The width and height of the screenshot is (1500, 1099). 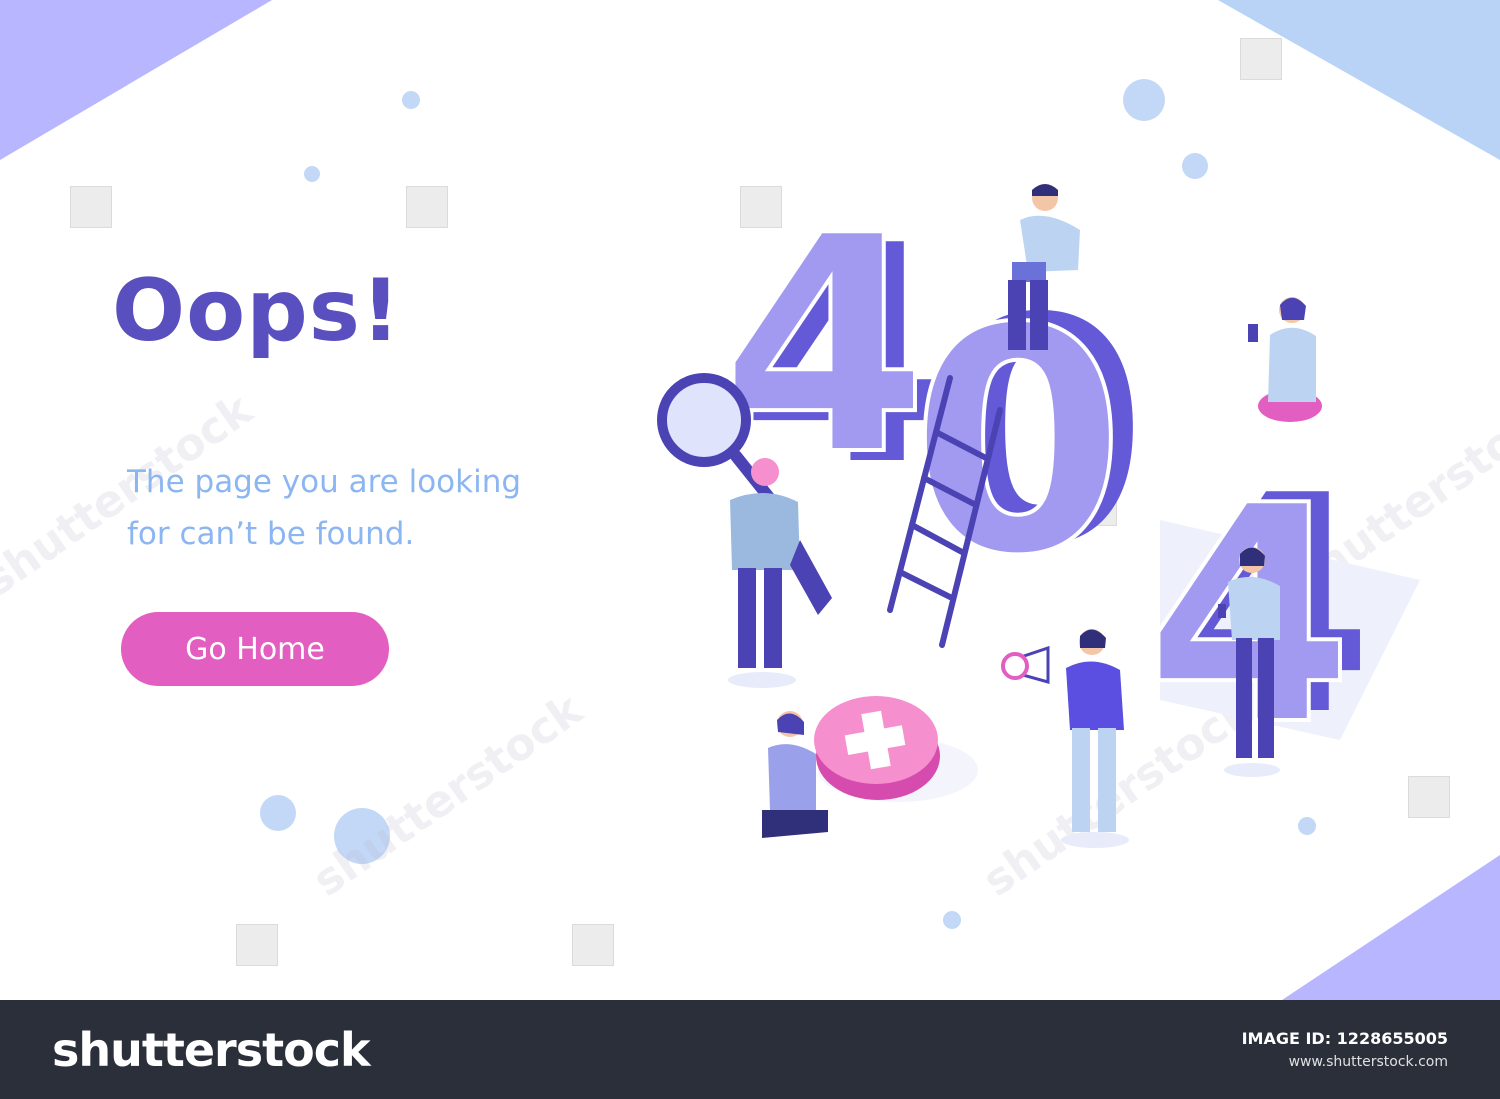 I want to click on go-home-button: Go Home, so click(x=255, y=649).